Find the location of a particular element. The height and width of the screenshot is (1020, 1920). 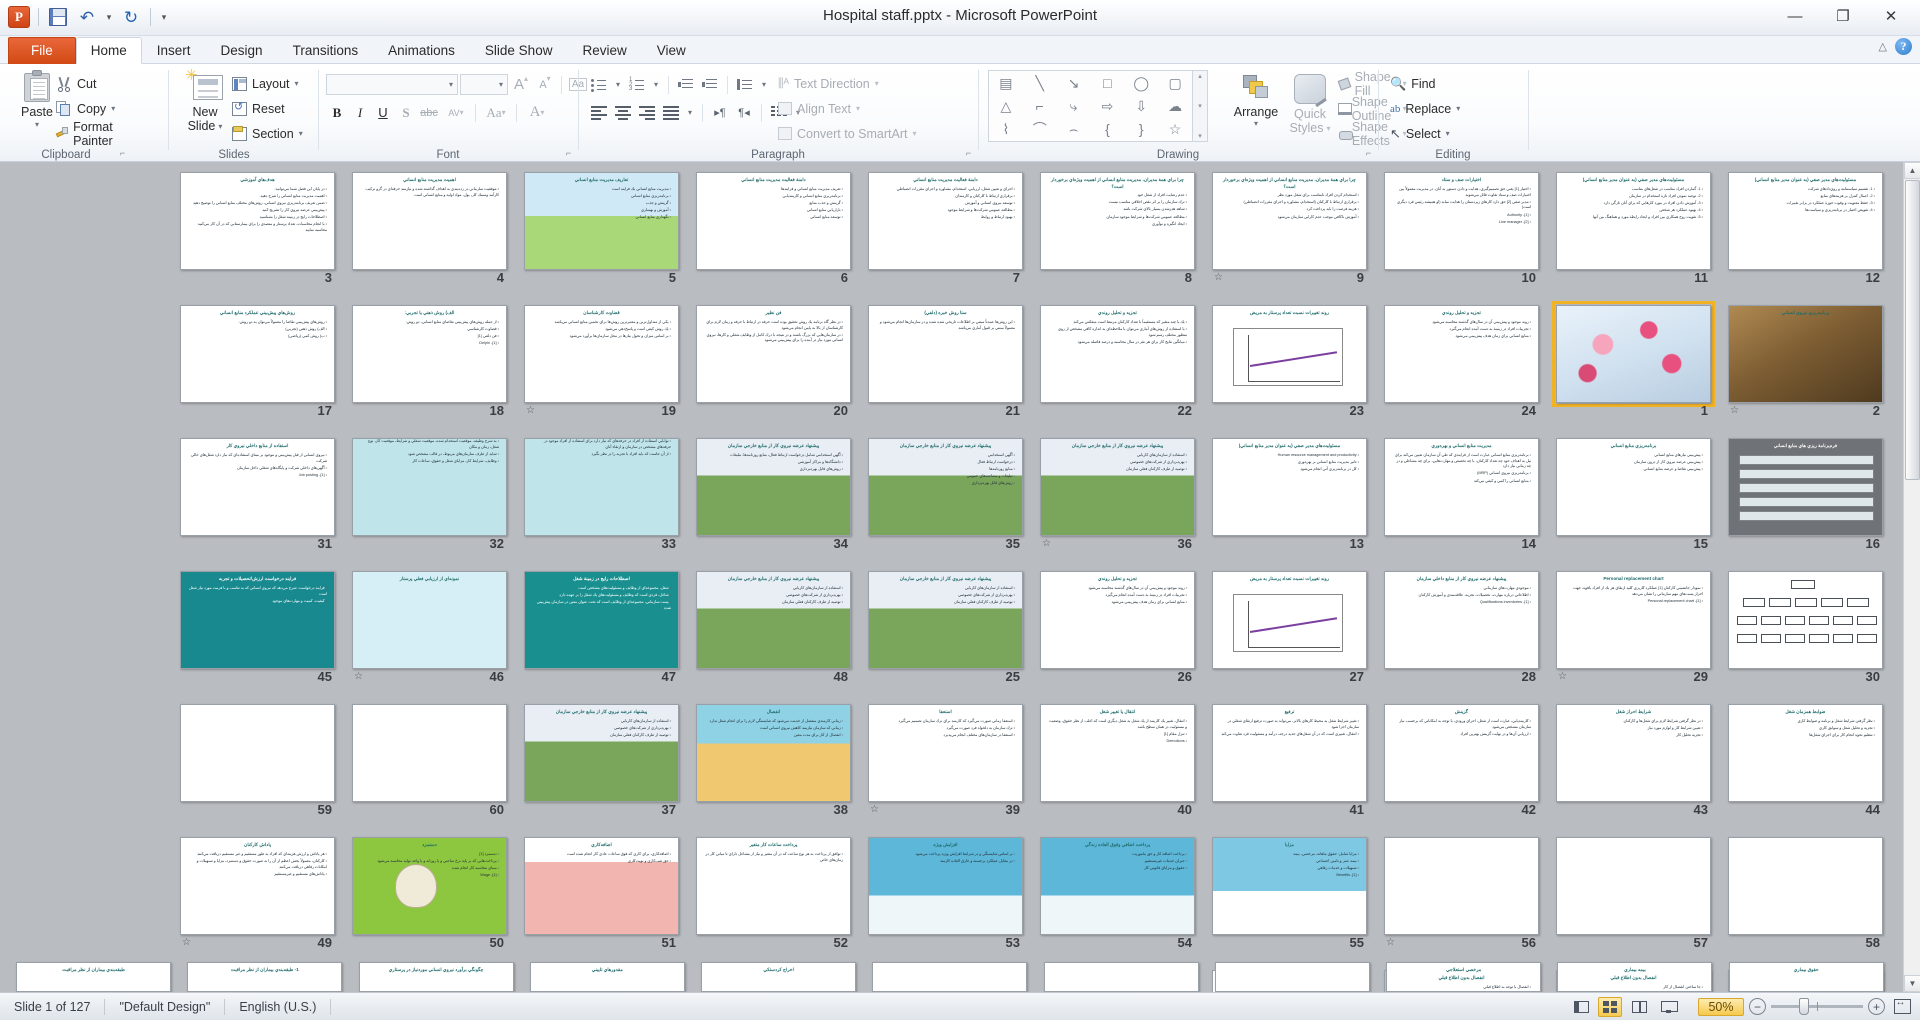

layout-button: Layout ▾ is located at coordinates (267, 83).